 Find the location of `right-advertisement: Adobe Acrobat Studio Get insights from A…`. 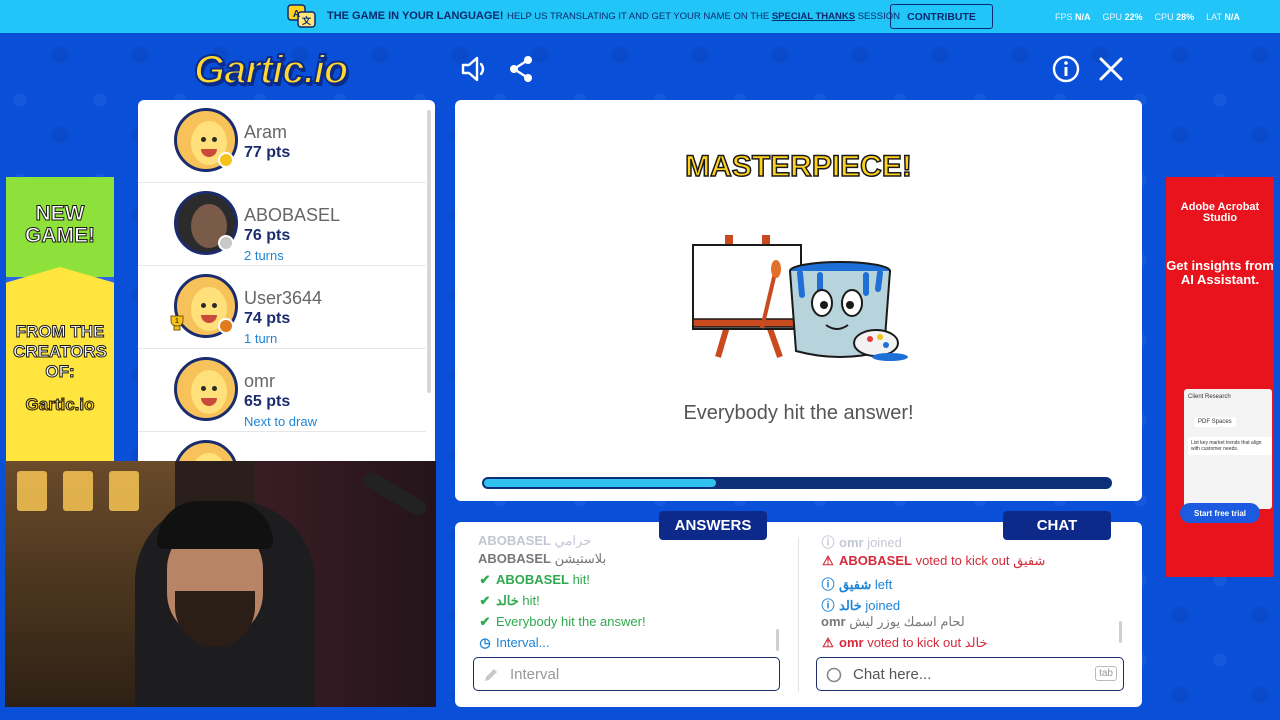

right-advertisement: Adobe Acrobat Studio Get insights from A… is located at coordinates (1220, 377).